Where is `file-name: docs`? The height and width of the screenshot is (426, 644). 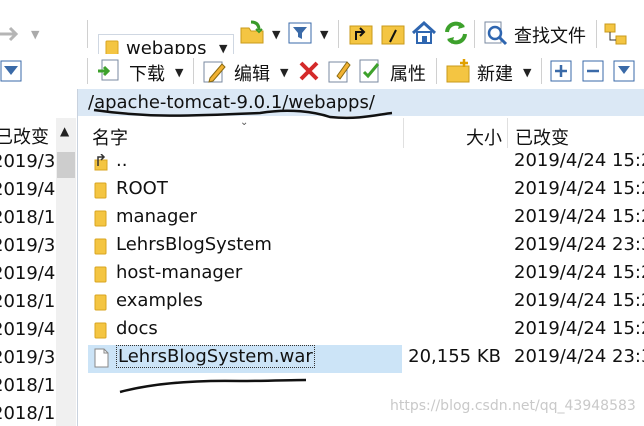 file-name: docs is located at coordinates (137, 328).